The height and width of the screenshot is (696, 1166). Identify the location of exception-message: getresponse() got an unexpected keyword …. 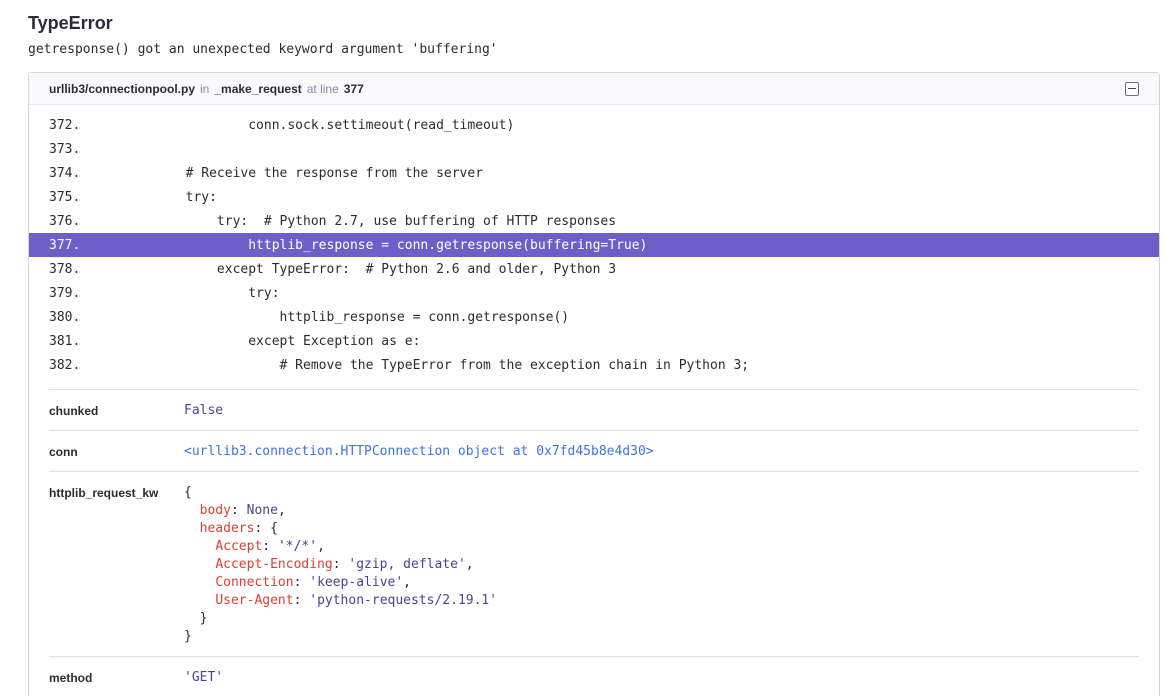
(263, 49).